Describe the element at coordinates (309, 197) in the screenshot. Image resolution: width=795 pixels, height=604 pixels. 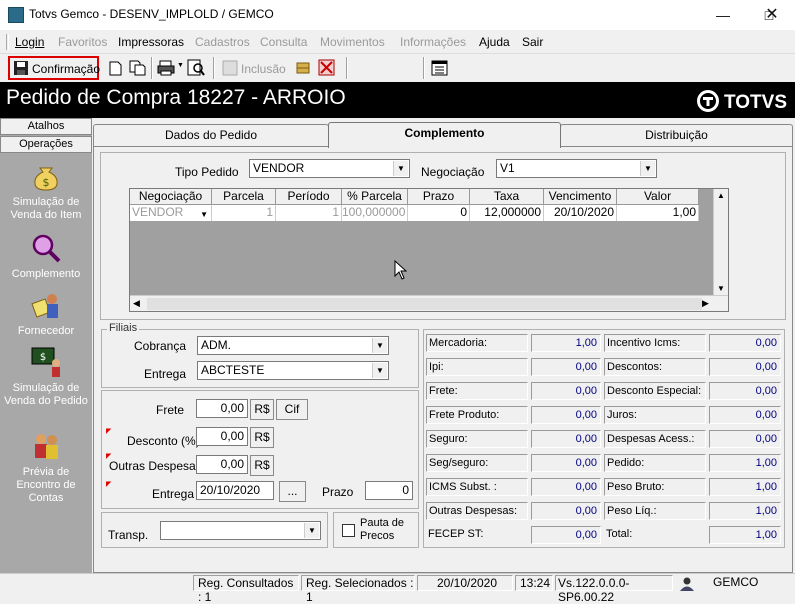
I see `grid-header-periodo: Período` at that location.